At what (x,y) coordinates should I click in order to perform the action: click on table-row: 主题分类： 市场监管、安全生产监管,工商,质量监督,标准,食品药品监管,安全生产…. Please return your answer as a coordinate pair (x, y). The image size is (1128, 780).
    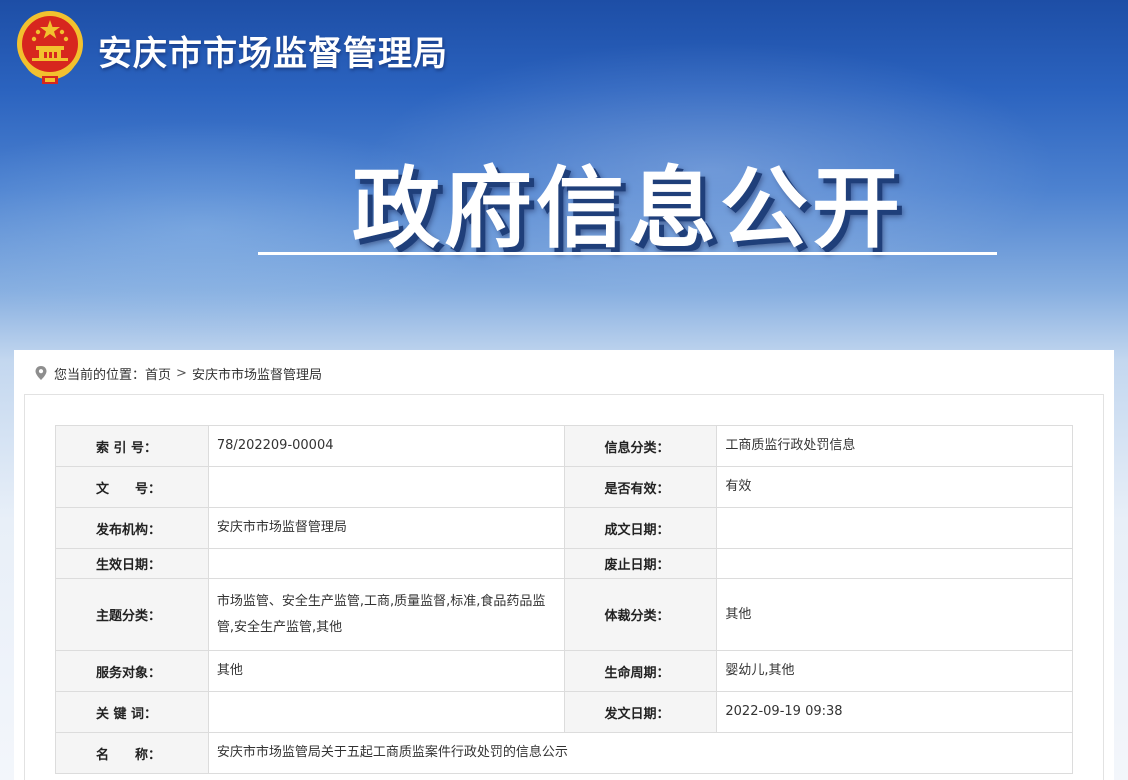
    Looking at the image, I should click on (564, 614).